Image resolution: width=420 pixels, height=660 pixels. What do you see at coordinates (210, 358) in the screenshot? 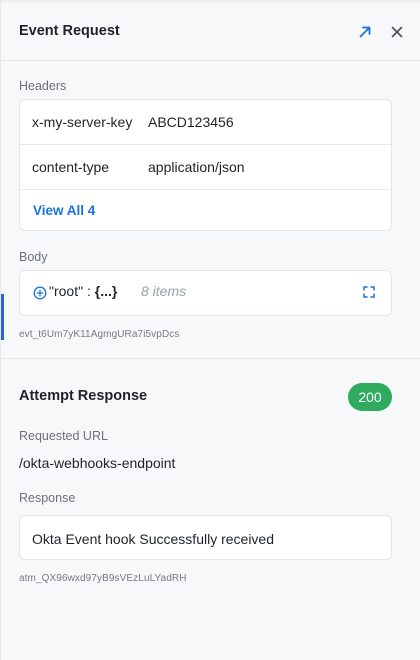
I see `section-divider` at bounding box center [210, 358].